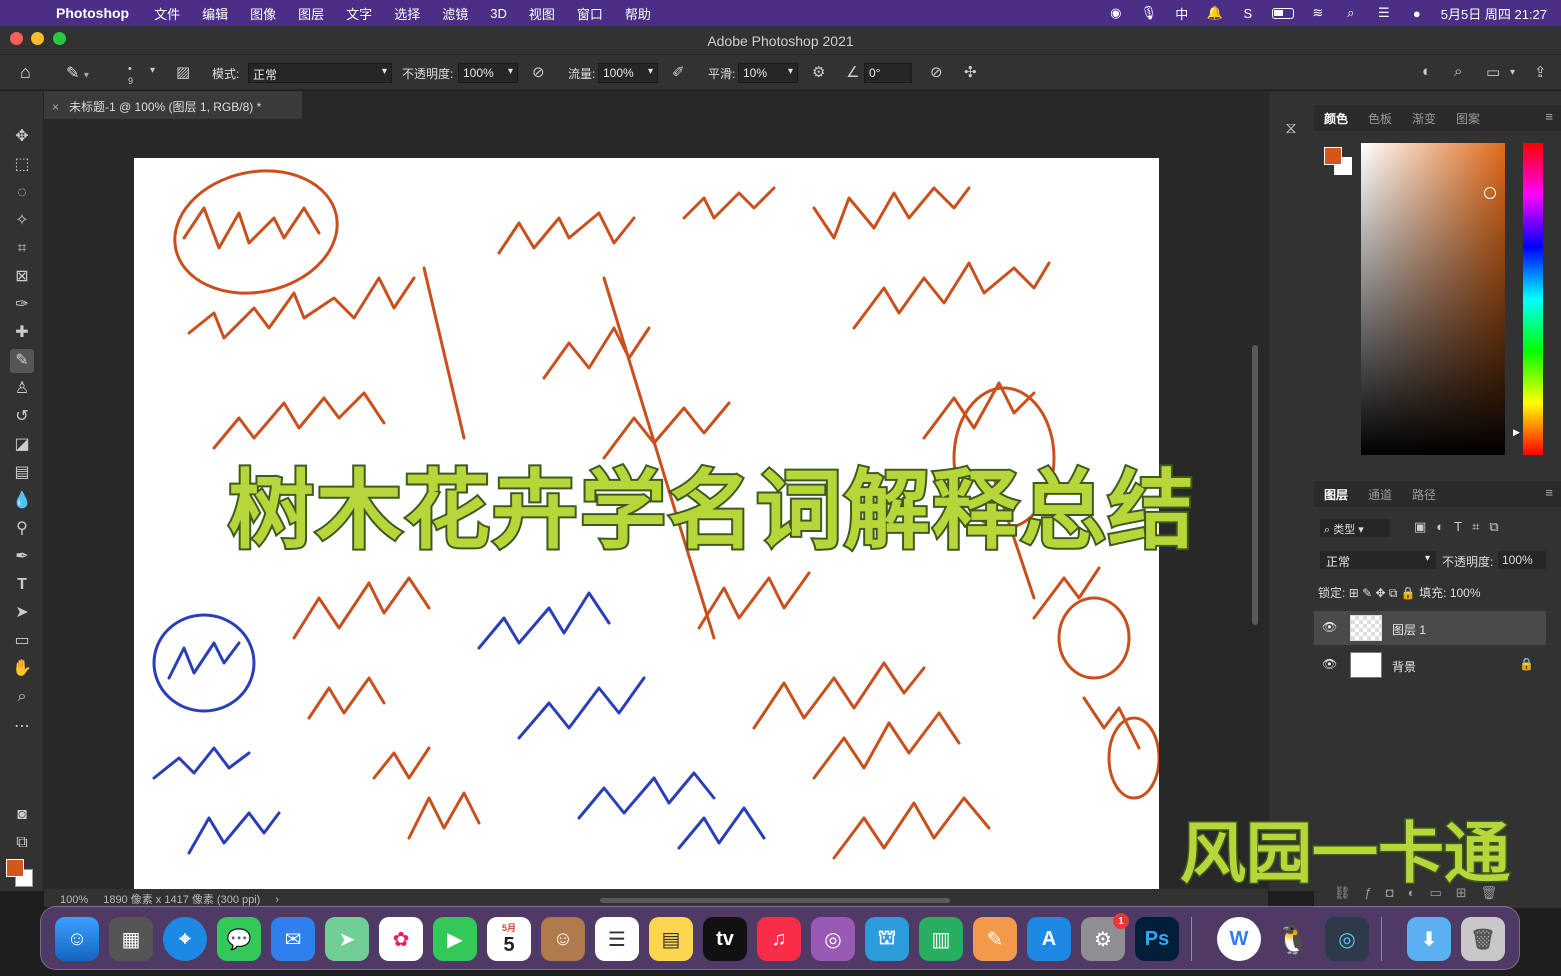  I want to click on layer-name: 背景, so click(1404, 666).